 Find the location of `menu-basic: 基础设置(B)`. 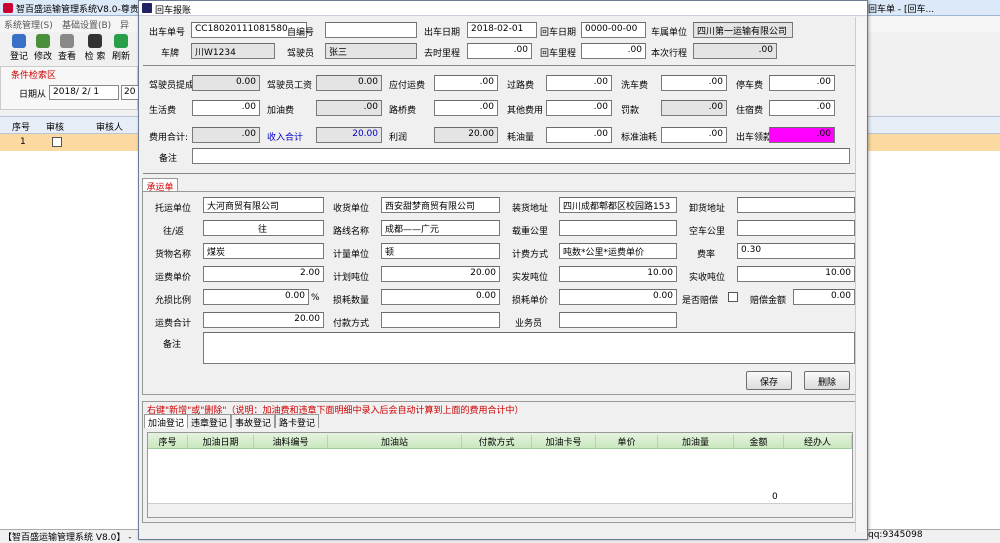

menu-basic: 基础设置(B) is located at coordinates (86, 24).